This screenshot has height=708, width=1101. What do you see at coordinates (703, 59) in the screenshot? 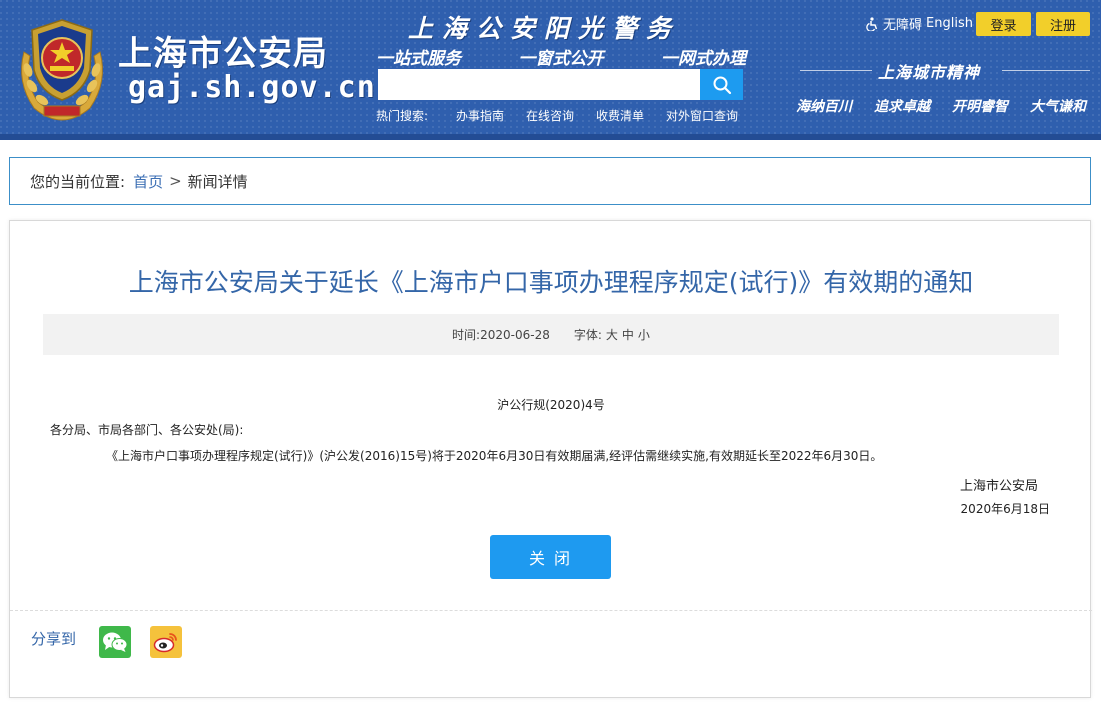
I see `slogan-item: 一网式办理` at bounding box center [703, 59].